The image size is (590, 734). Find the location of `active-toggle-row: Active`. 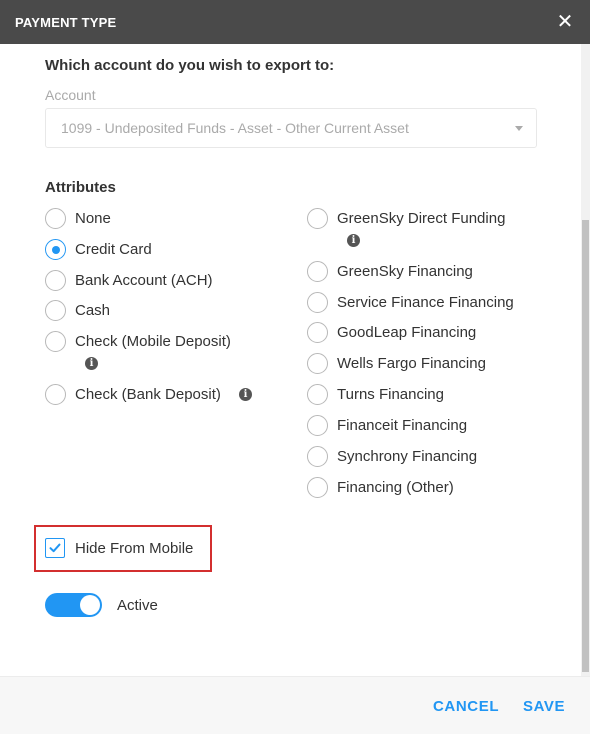

active-toggle-row: Active is located at coordinates (101, 605).